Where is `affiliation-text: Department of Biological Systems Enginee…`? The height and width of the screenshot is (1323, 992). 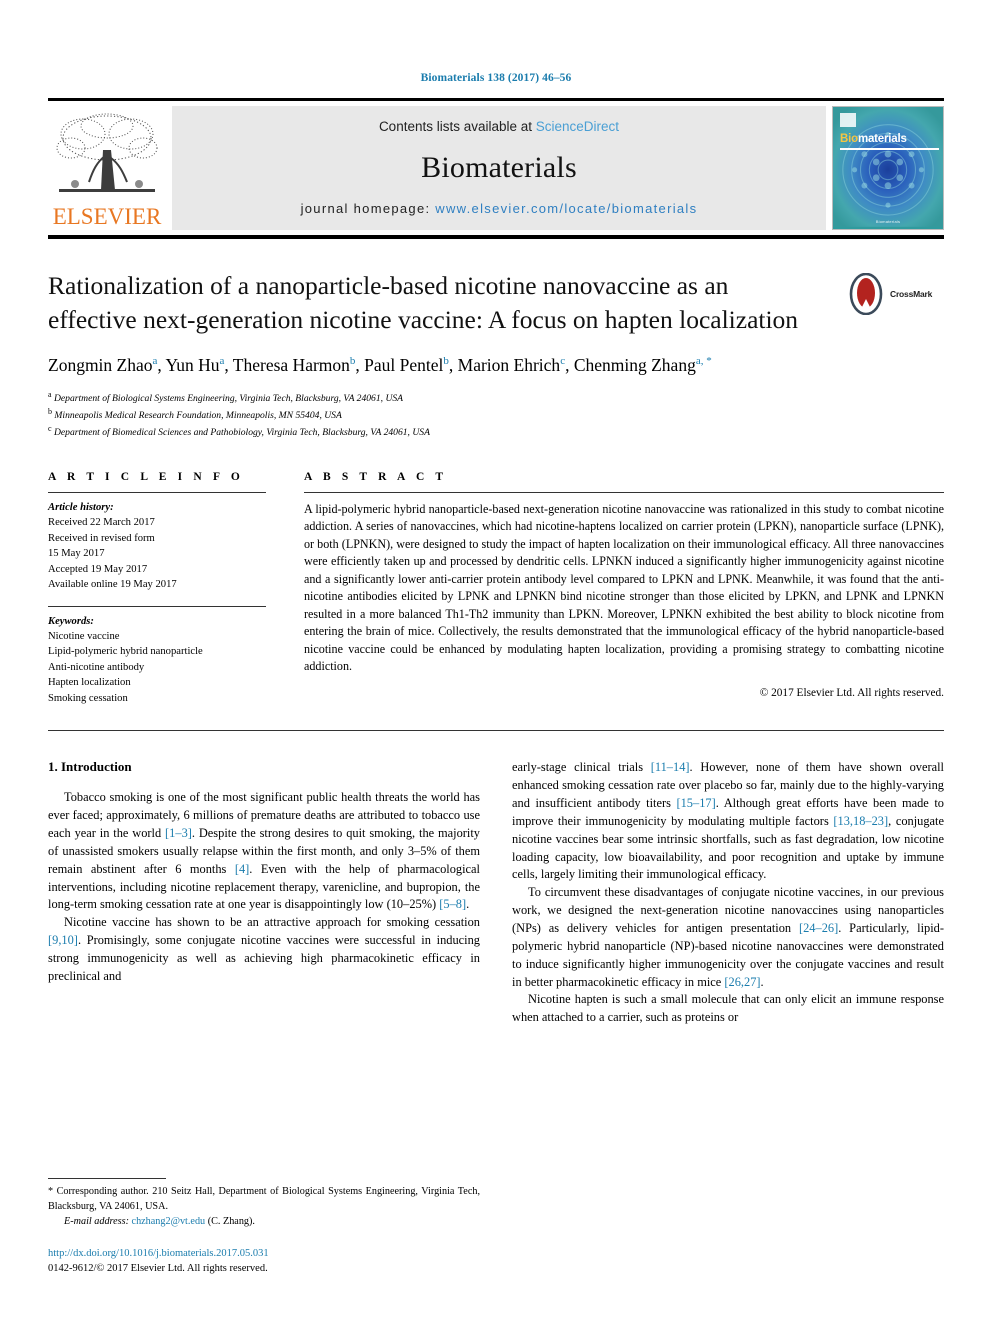
affiliation-text: Department of Biological Systems Enginee… is located at coordinates (228, 398).